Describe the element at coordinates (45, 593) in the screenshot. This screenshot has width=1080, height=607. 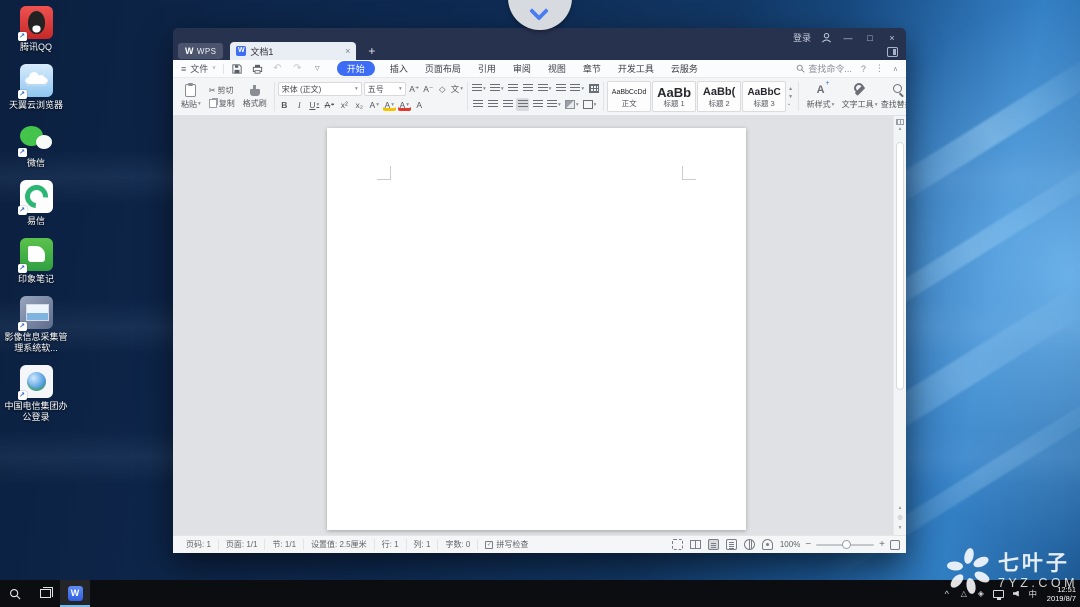
I see `task-view-button` at that location.